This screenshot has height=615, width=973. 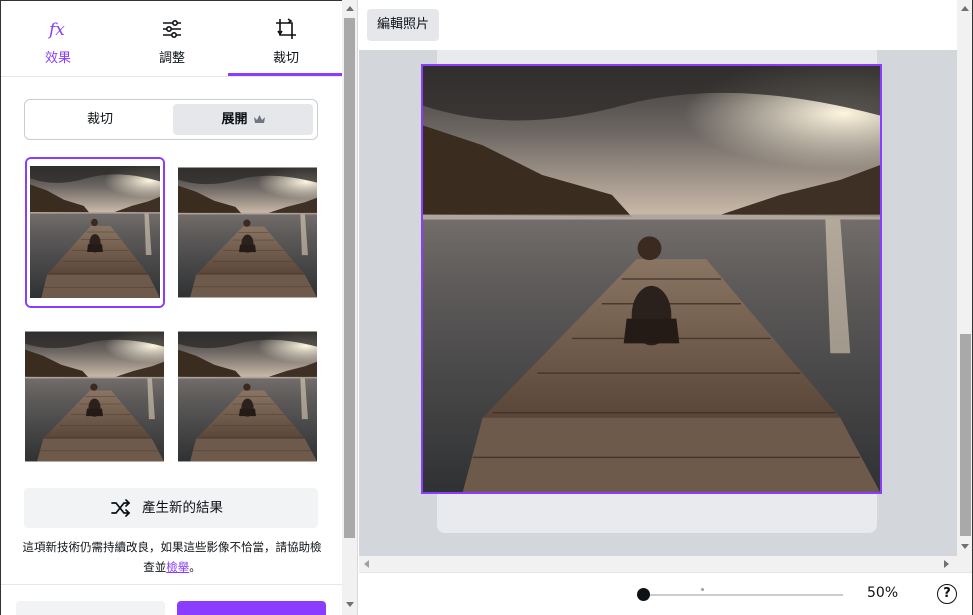 What do you see at coordinates (882, 593) in the screenshot?
I see `zoom-level: 50%` at bounding box center [882, 593].